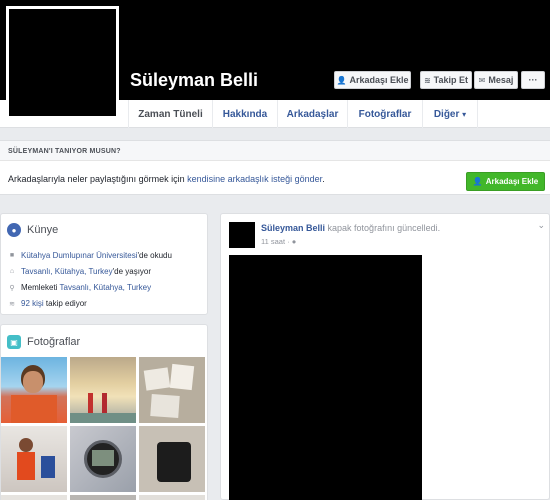 This screenshot has width=550, height=500. Describe the element at coordinates (242, 235) in the screenshot. I see `post-author-avatar` at that location.